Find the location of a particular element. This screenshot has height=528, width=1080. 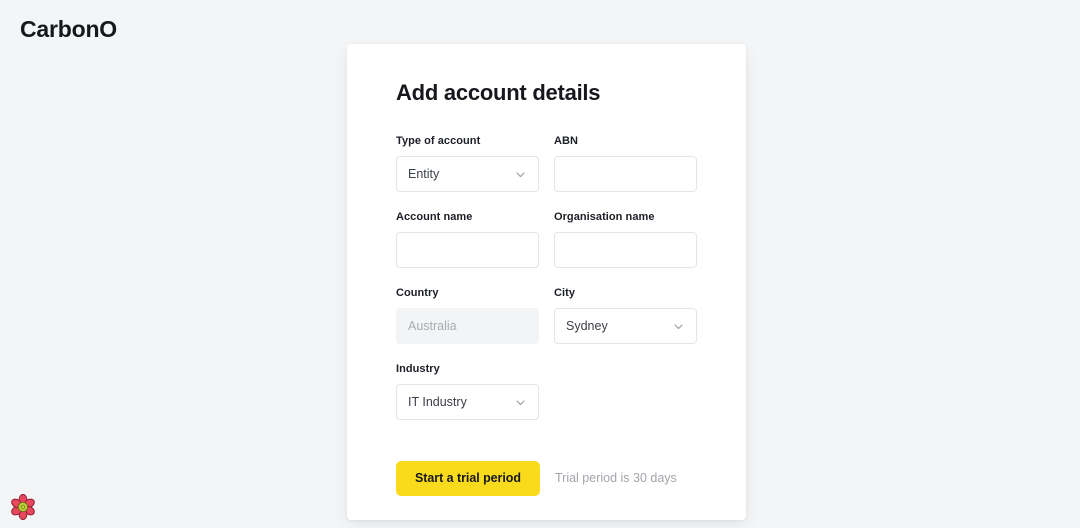

label-country: Country is located at coordinates (417, 293).